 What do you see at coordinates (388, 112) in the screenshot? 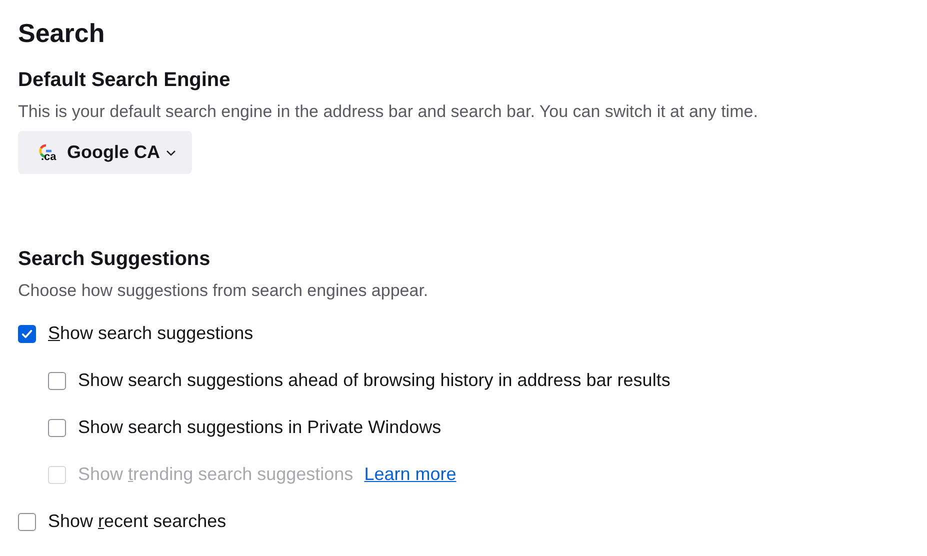
I see `section-description: This is your default search engine in the address bar and search bar. You can switch it at any time.` at bounding box center [388, 112].